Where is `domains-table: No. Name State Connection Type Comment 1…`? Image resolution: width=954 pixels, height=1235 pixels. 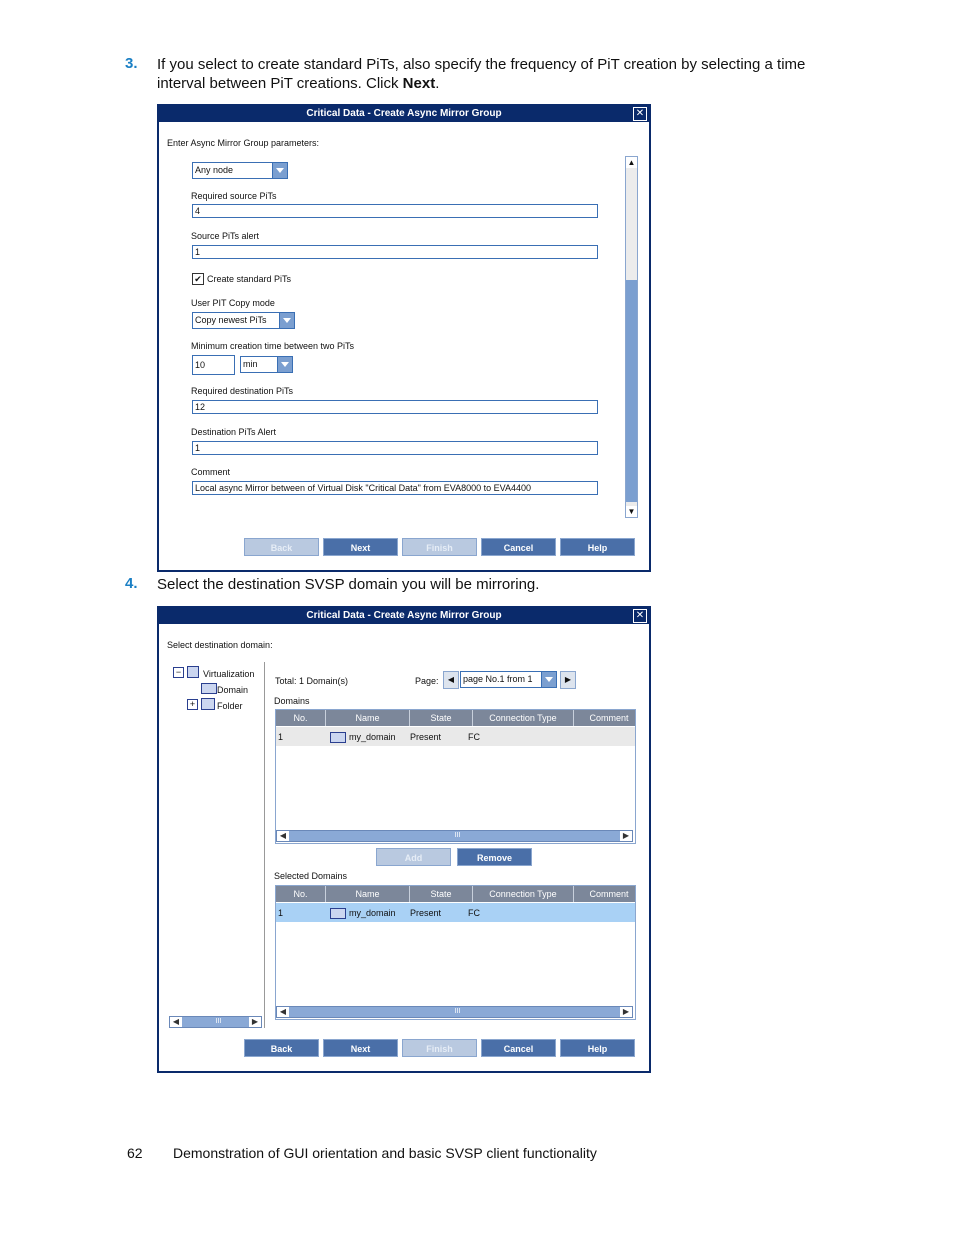 domains-table: No. Name State Connection Type Comment 1… is located at coordinates (455, 776).